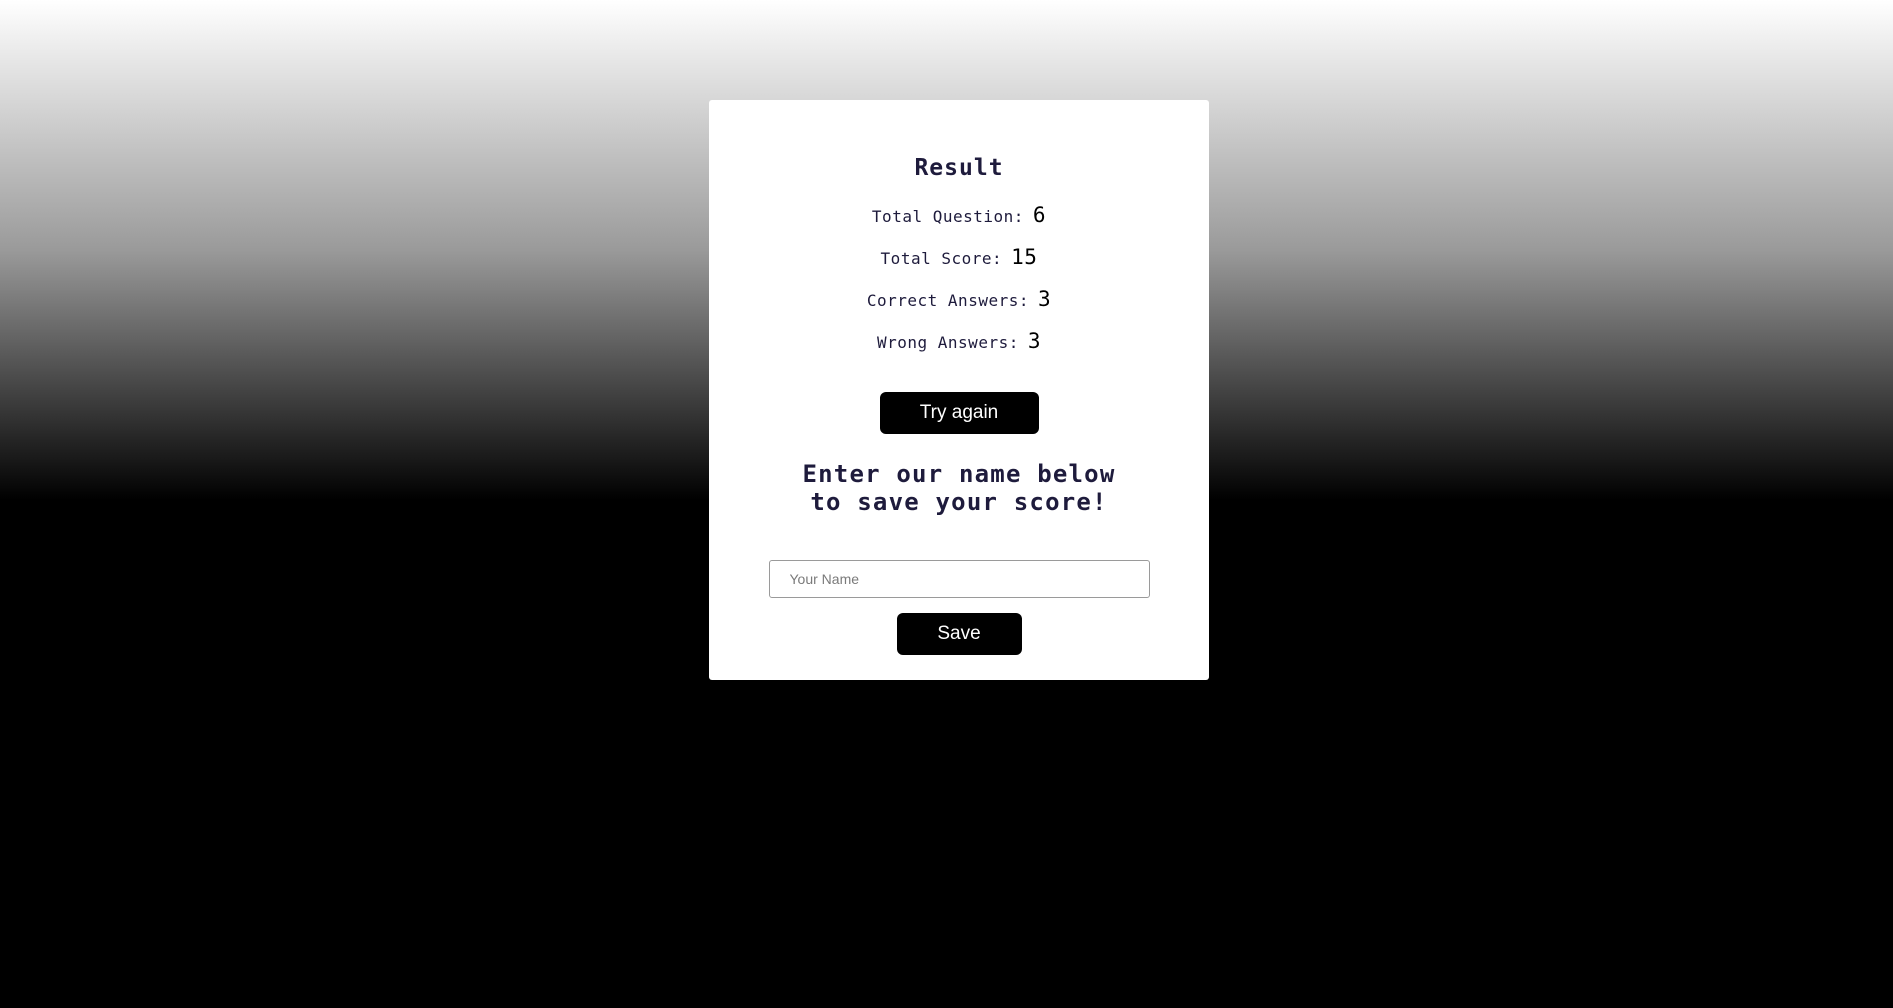  Describe the element at coordinates (1024, 257) in the screenshot. I see `stat-value: 15` at that location.